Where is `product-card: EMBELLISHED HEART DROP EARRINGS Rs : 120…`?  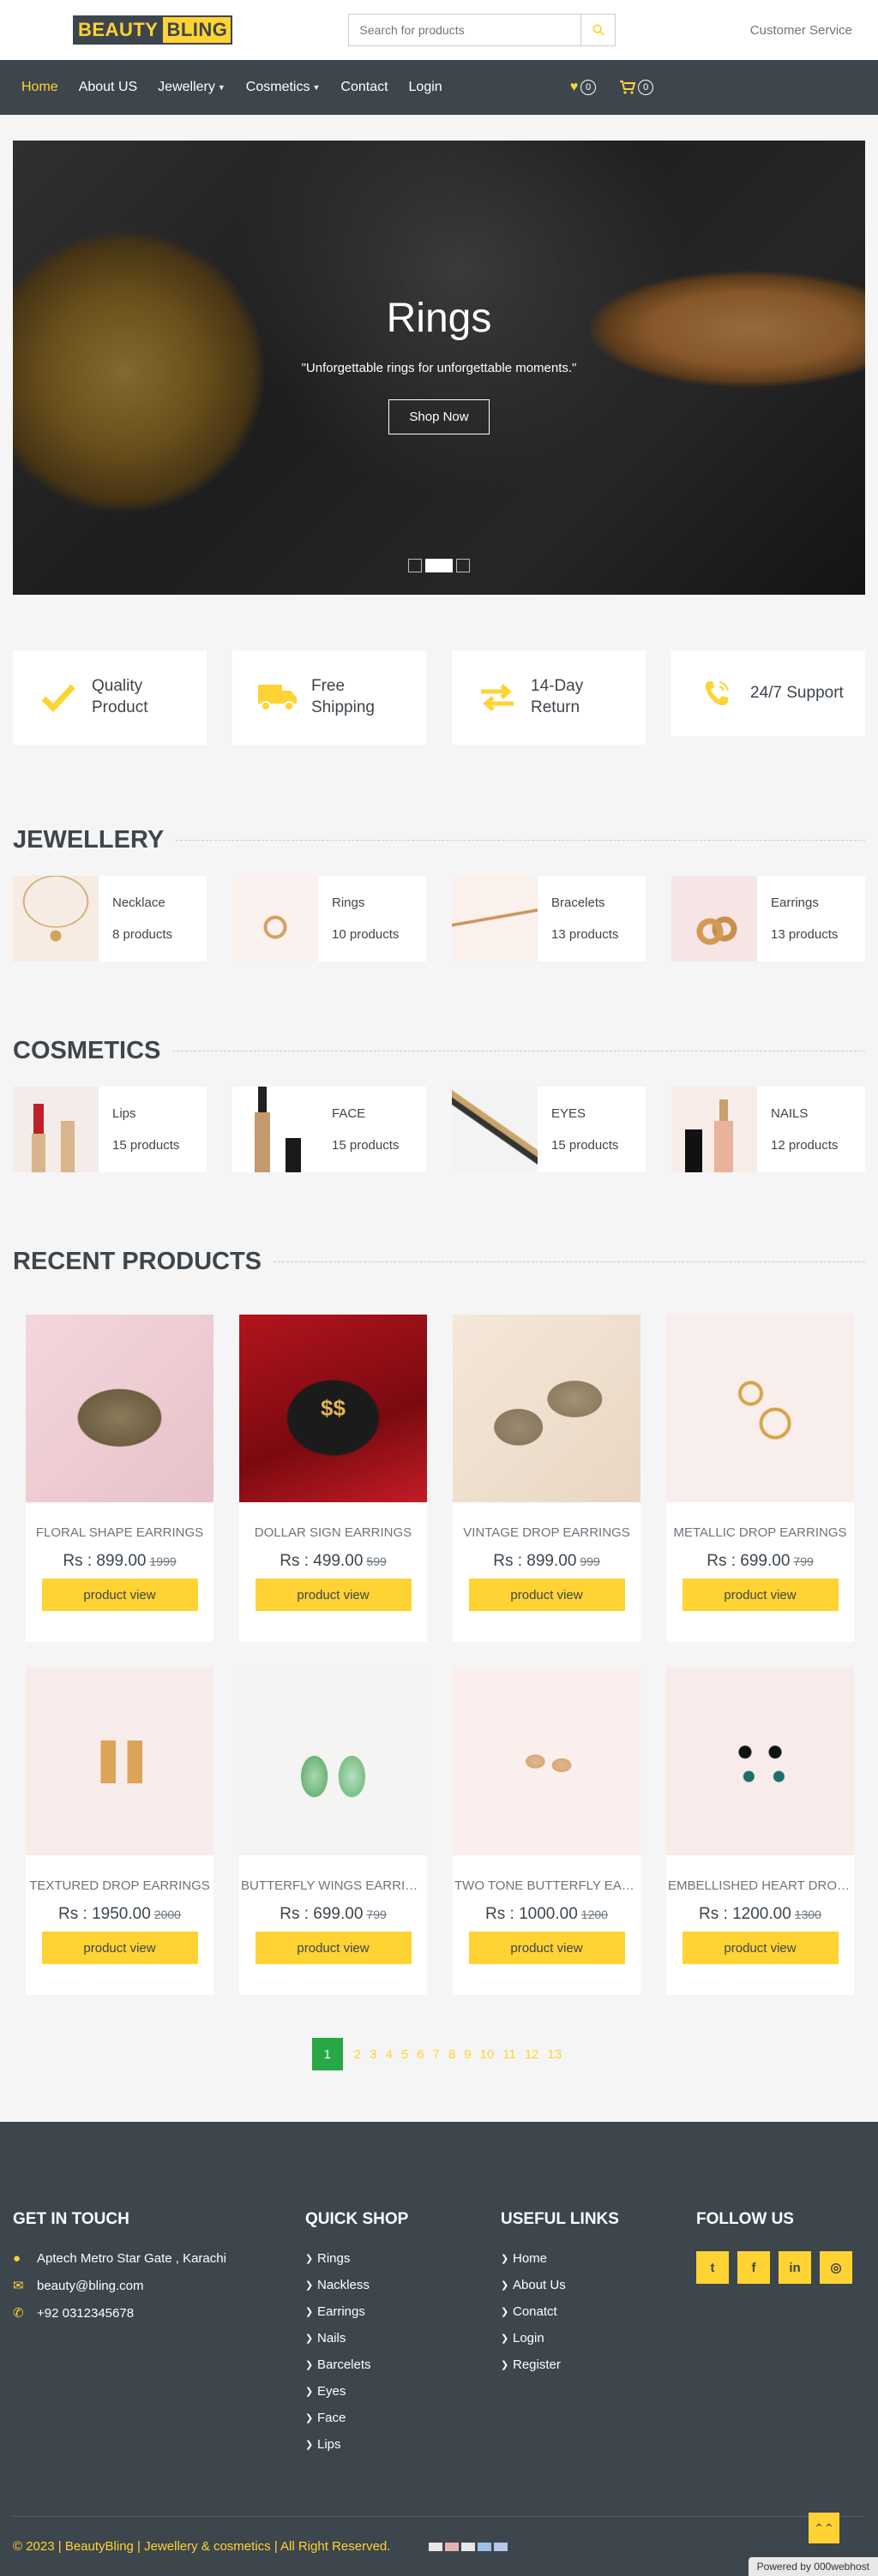 product-card: EMBELLISHED HEART DROP EARRINGS Rs : 120… is located at coordinates (760, 1831).